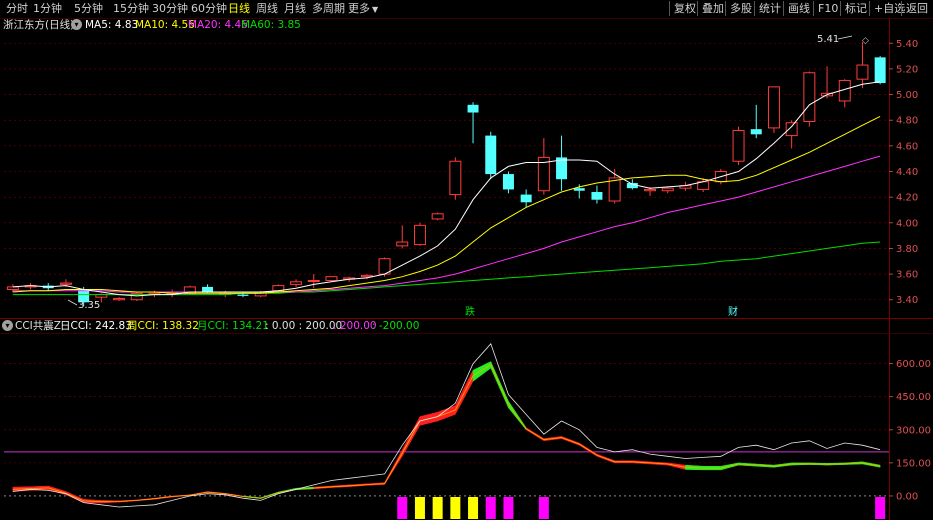 The image size is (933, 520). Describe the element at coordinates (907, 44) in the screenshot. I see `price-tick-label: 5.40` at that location.